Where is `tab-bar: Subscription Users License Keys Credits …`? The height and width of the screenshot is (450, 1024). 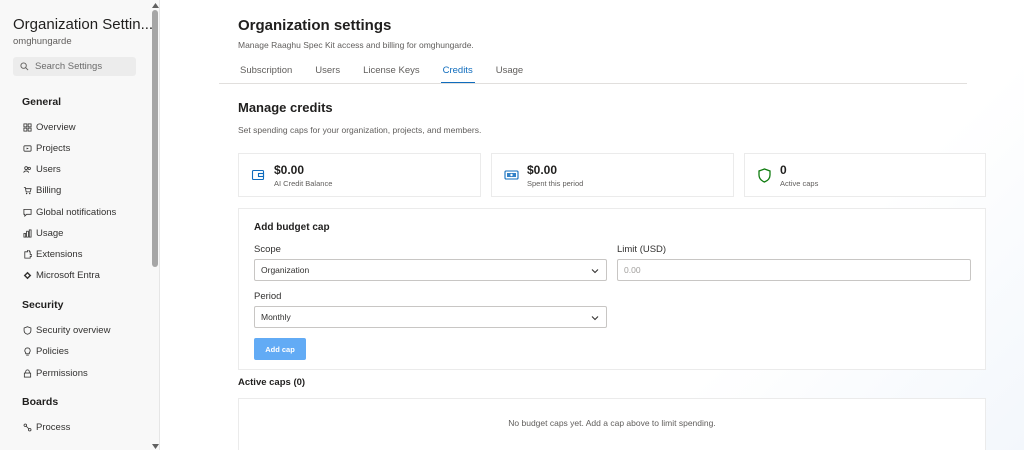
tab-bar: Subscription Users License Keys Credits … is located at coordinates (391, 73).